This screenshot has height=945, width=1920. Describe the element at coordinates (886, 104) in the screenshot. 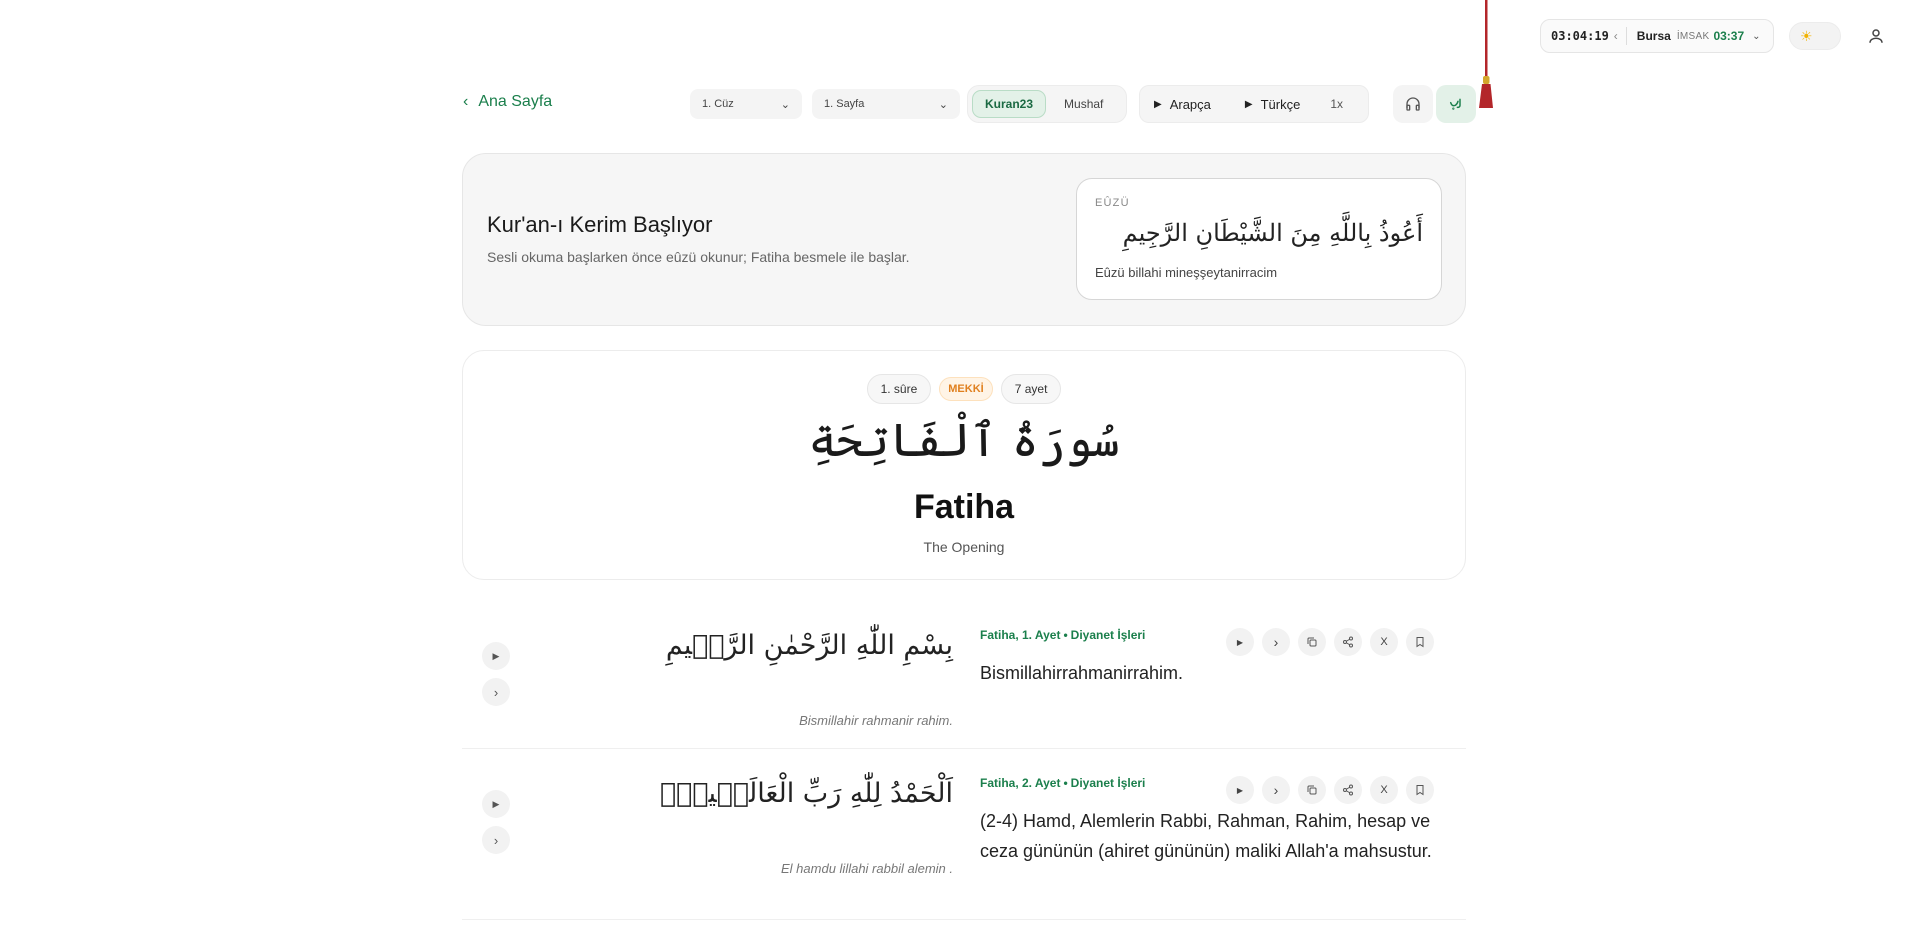

I see `page-select: 1. Sayfa ⌄` at that location.